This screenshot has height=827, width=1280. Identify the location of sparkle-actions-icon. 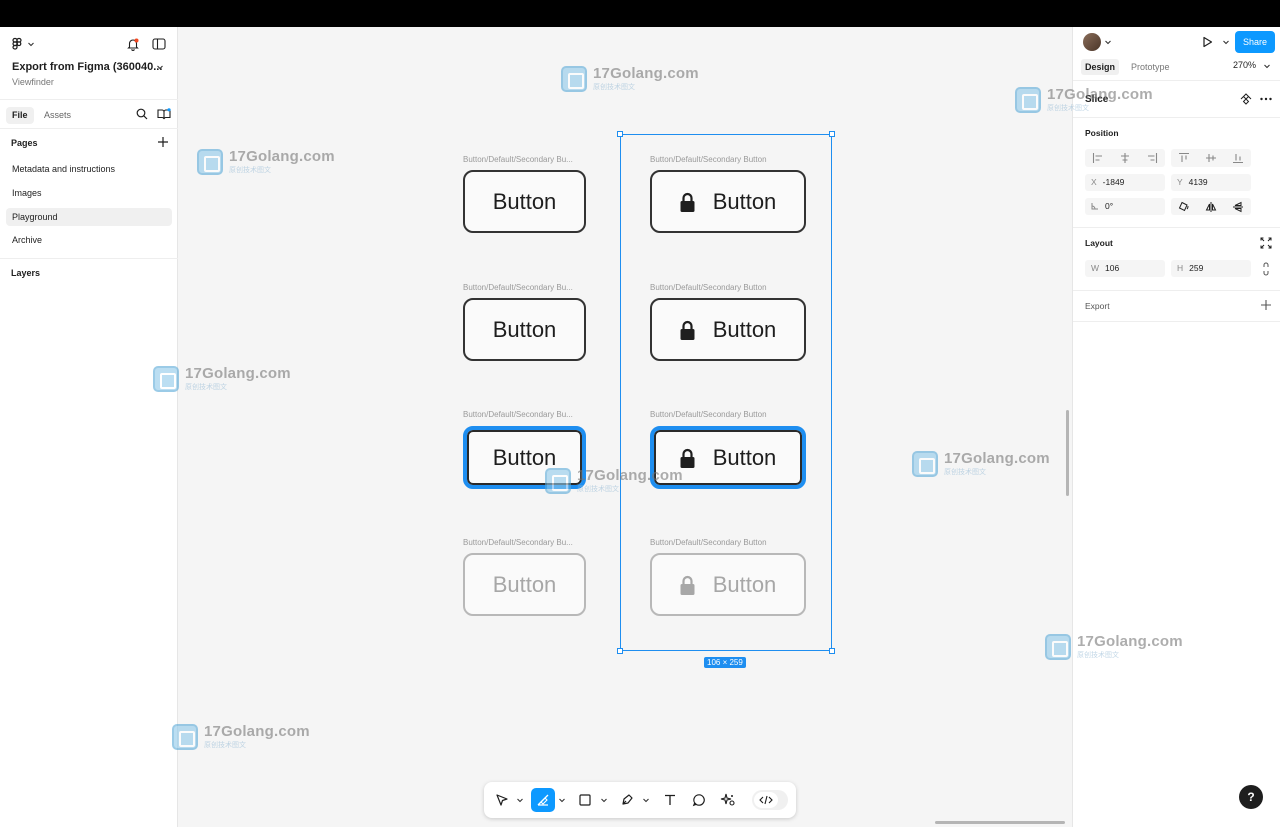
(727, 799).